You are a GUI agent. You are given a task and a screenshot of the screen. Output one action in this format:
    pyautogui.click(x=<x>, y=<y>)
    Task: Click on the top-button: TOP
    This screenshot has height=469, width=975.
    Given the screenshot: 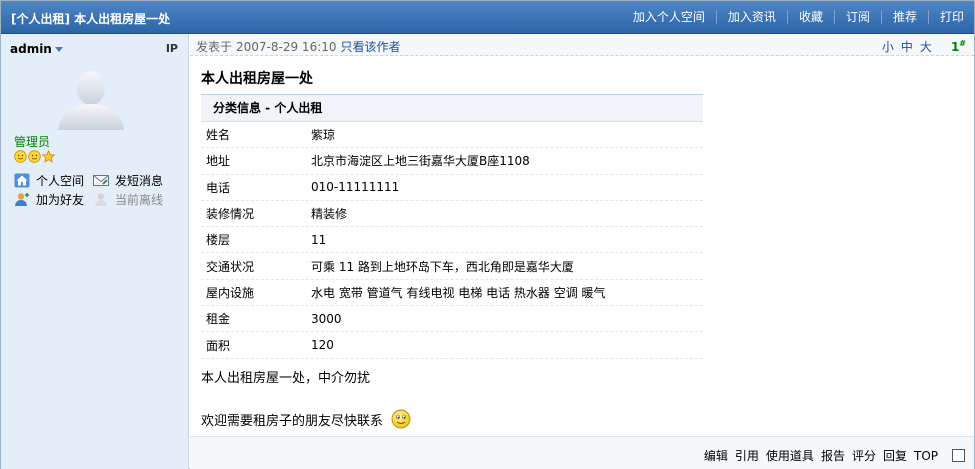 What is the action you would take?
    pyautogui.click(x=926, y=456)
    